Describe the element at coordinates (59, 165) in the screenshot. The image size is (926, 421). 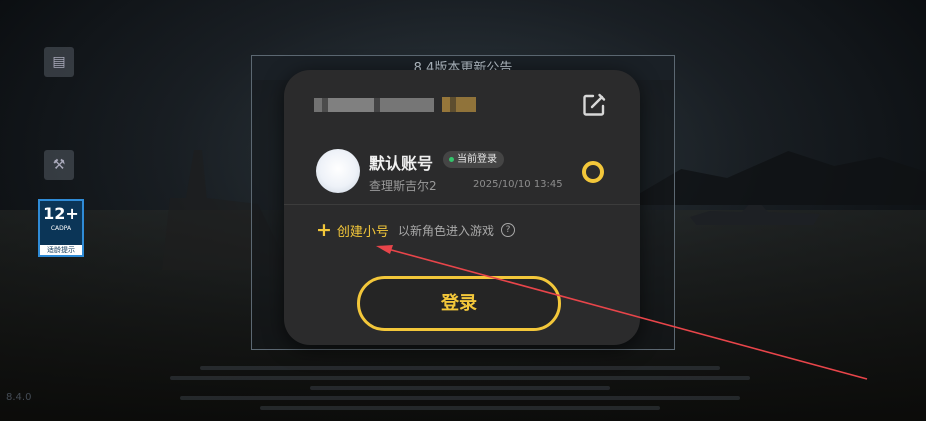
I see `wrench-icon: ⚒` at that location.